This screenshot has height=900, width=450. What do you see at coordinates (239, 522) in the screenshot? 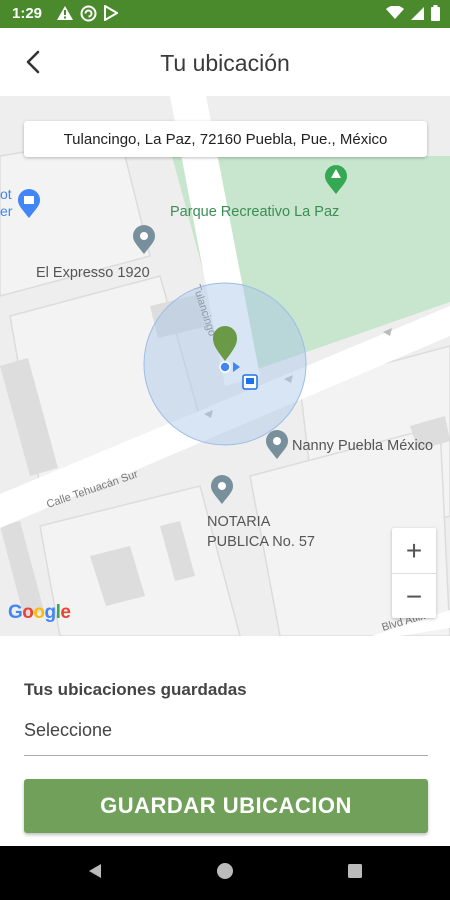
I see `poi-label-notaria-line1: NOTARIA` at bounding box center [239, 522].